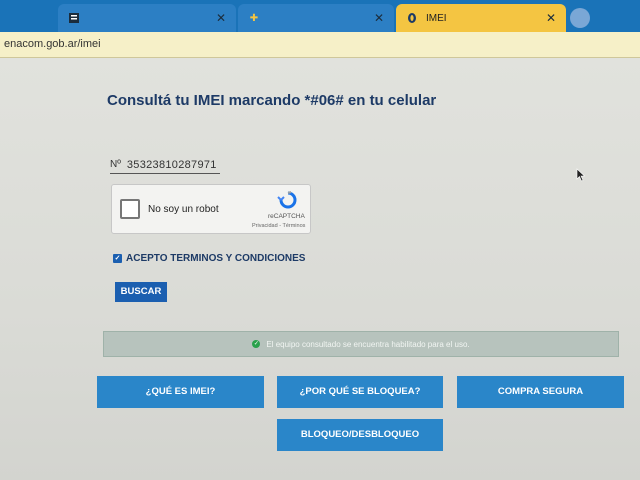  What do you see at coordinates (316, 18) in the screenshot?
I see `browser-tab-2: ✚ ✕` at bounding box center [316, 18].